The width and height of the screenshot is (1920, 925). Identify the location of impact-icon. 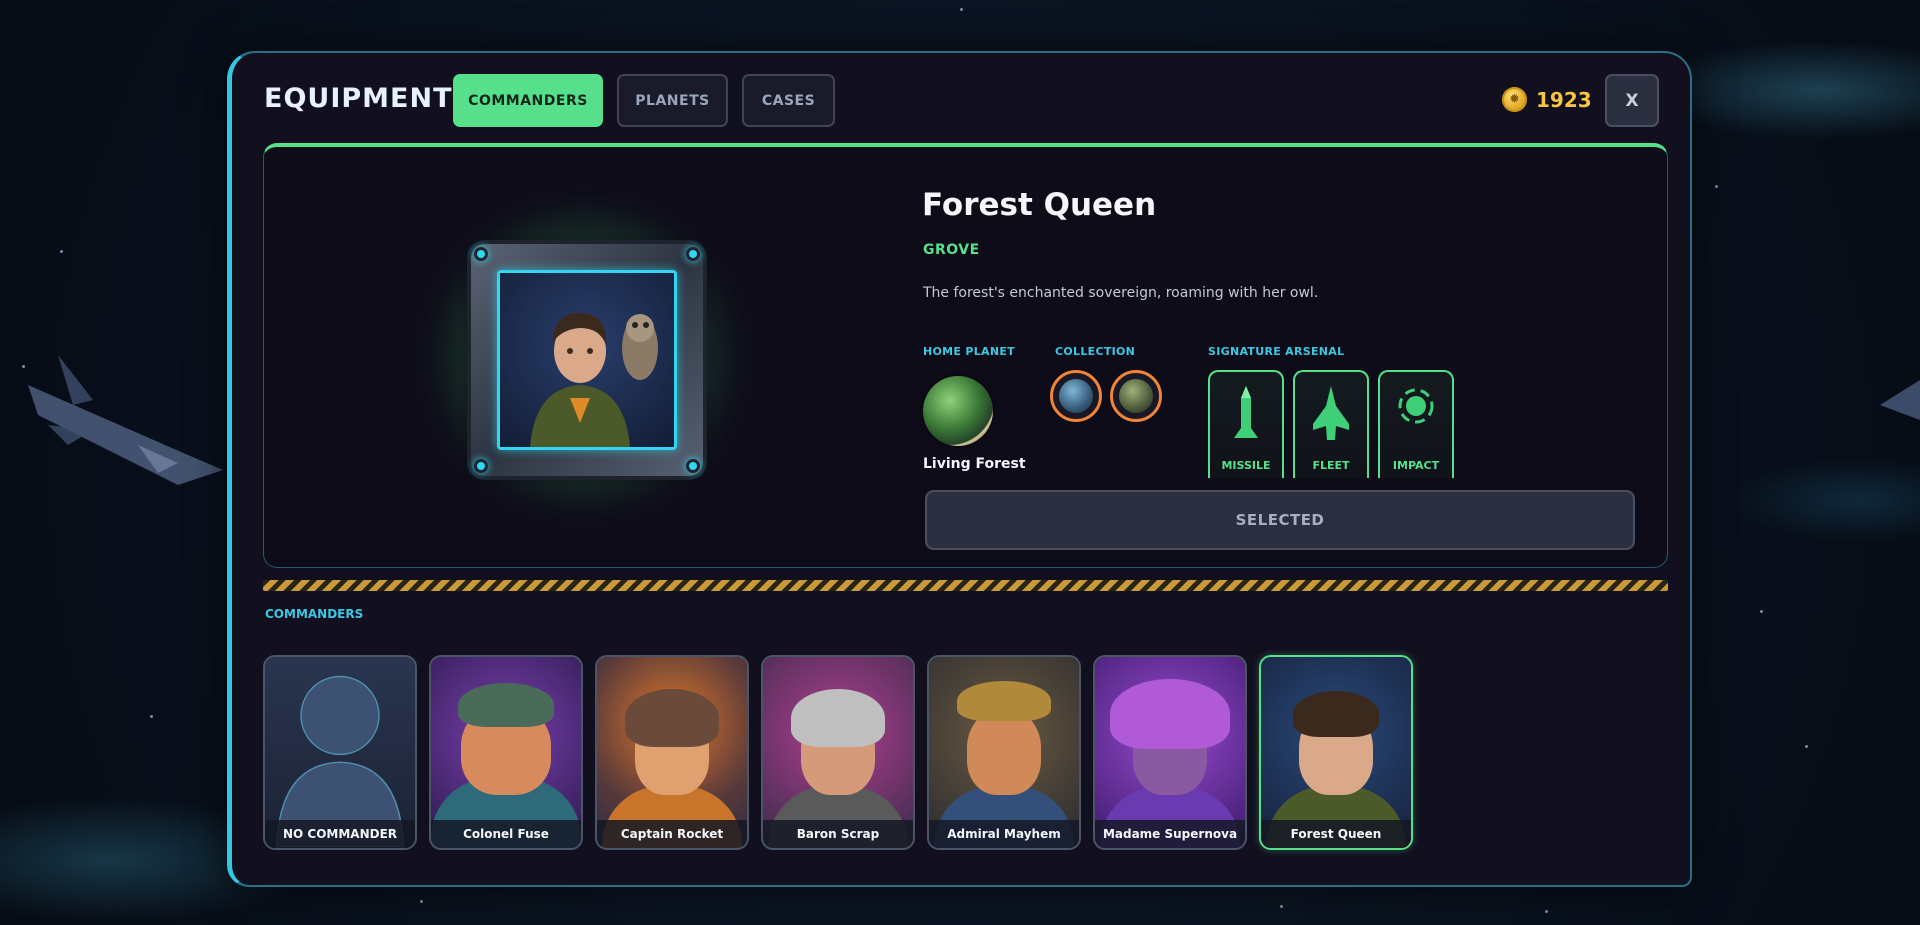
(1416, 406).